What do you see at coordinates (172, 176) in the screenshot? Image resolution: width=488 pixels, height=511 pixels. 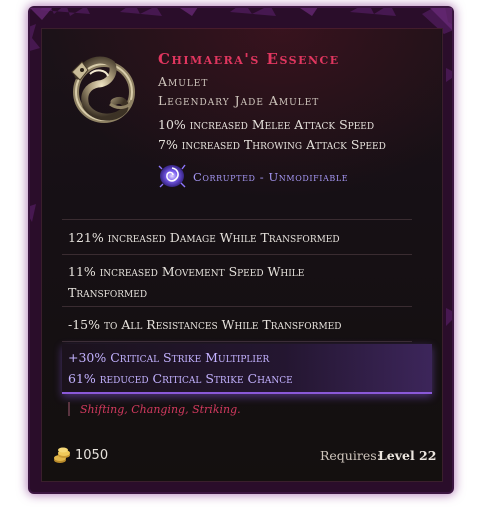 I see `corruption-swirl-icon` at bounding box center [172, 176].